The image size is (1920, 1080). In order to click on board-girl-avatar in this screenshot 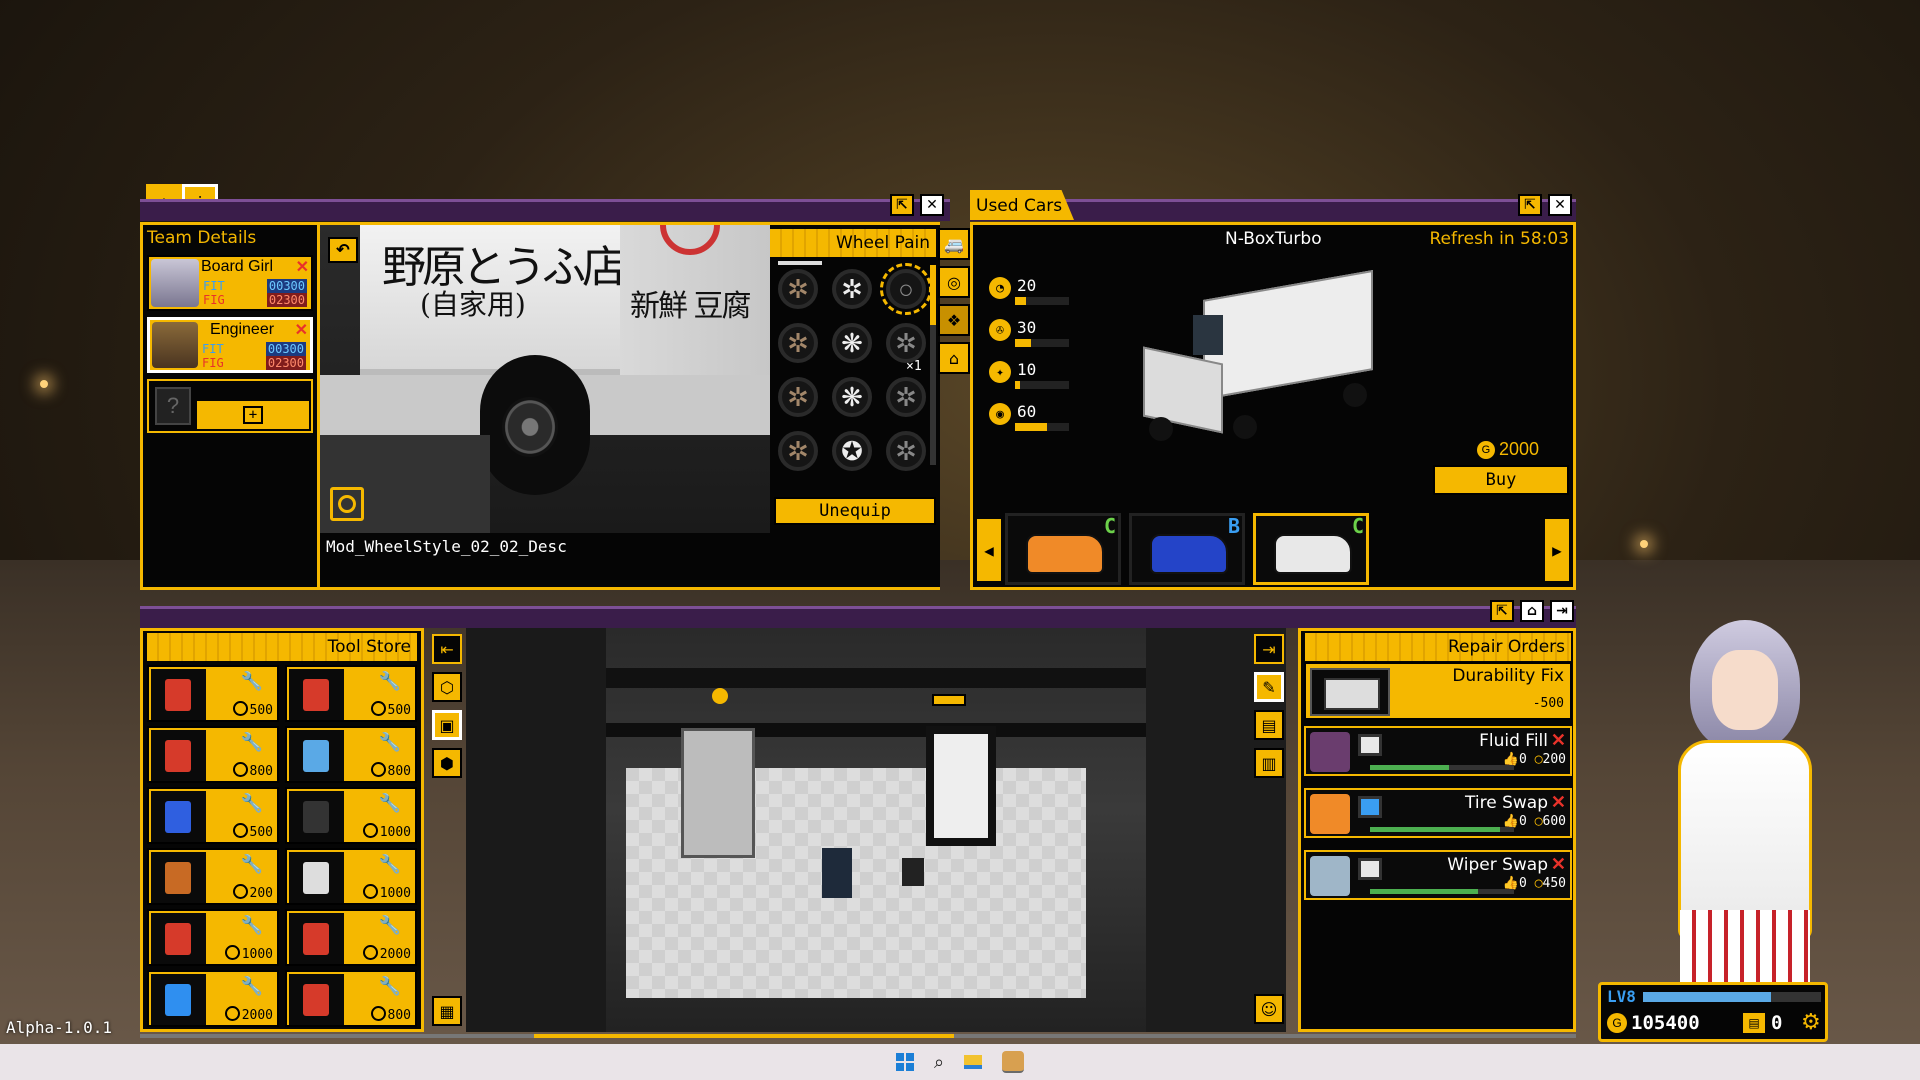, I will do `click(175, 283)`.